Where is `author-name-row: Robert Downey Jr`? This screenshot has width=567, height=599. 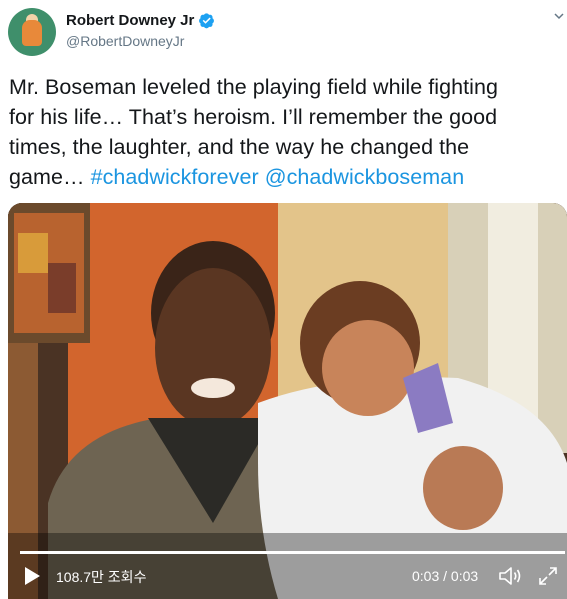
author-name-row: Robert Downey Jr is located at coordinates (140, 20).